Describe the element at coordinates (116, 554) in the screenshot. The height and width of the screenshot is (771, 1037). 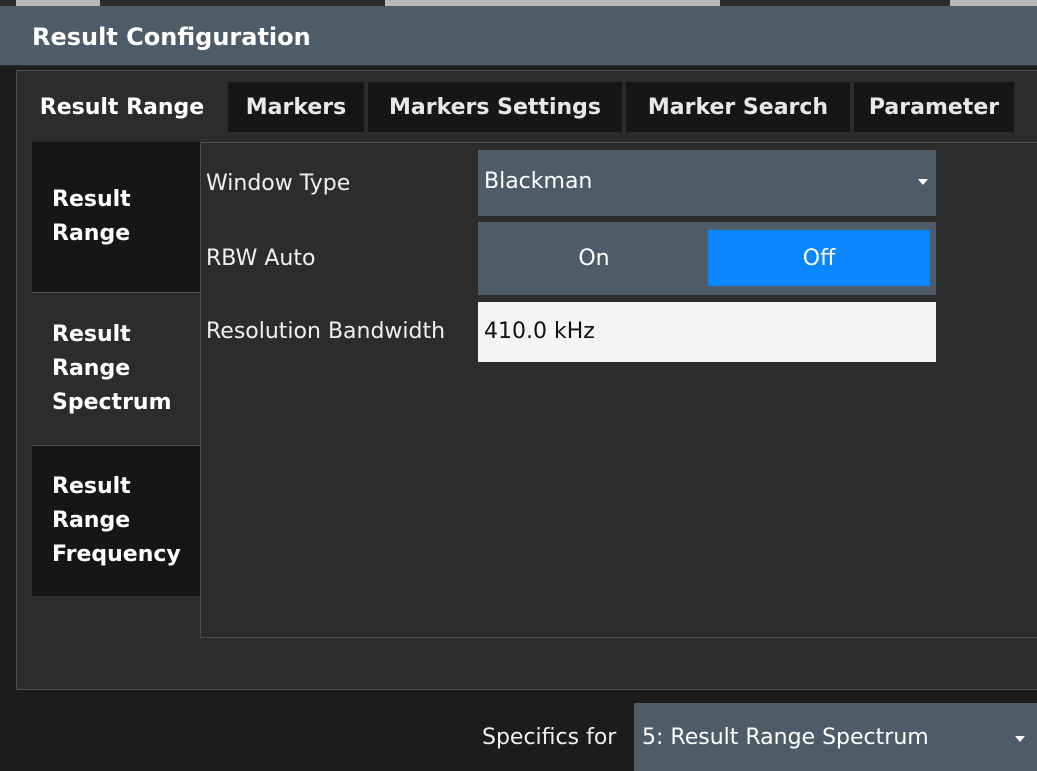
I see `sidebar-item-label: Frequency` at that location.